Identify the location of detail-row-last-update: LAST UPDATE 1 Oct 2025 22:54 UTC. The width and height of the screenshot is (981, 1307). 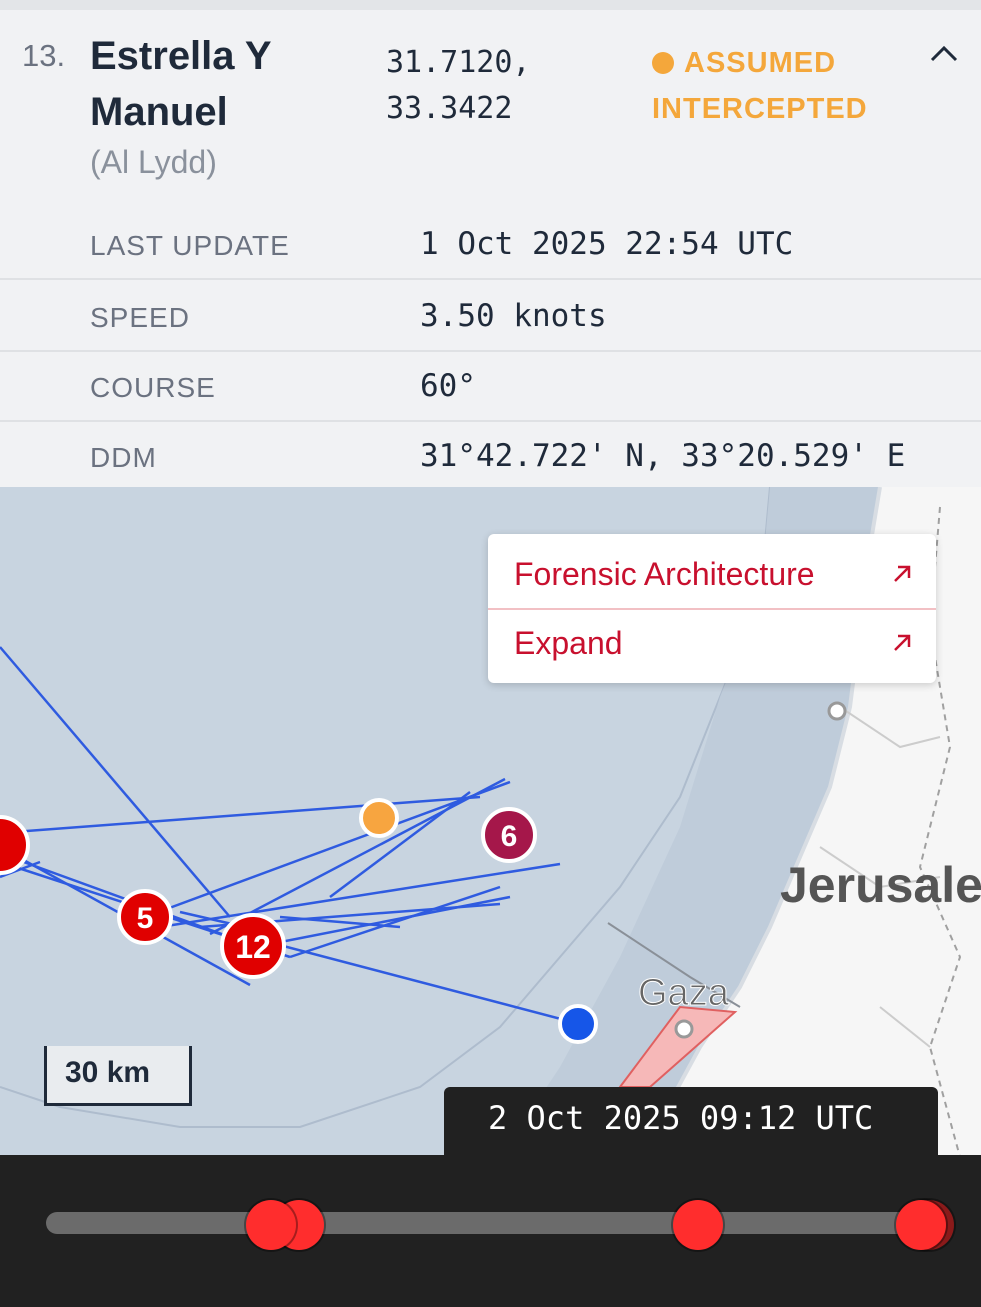
(490, 245).